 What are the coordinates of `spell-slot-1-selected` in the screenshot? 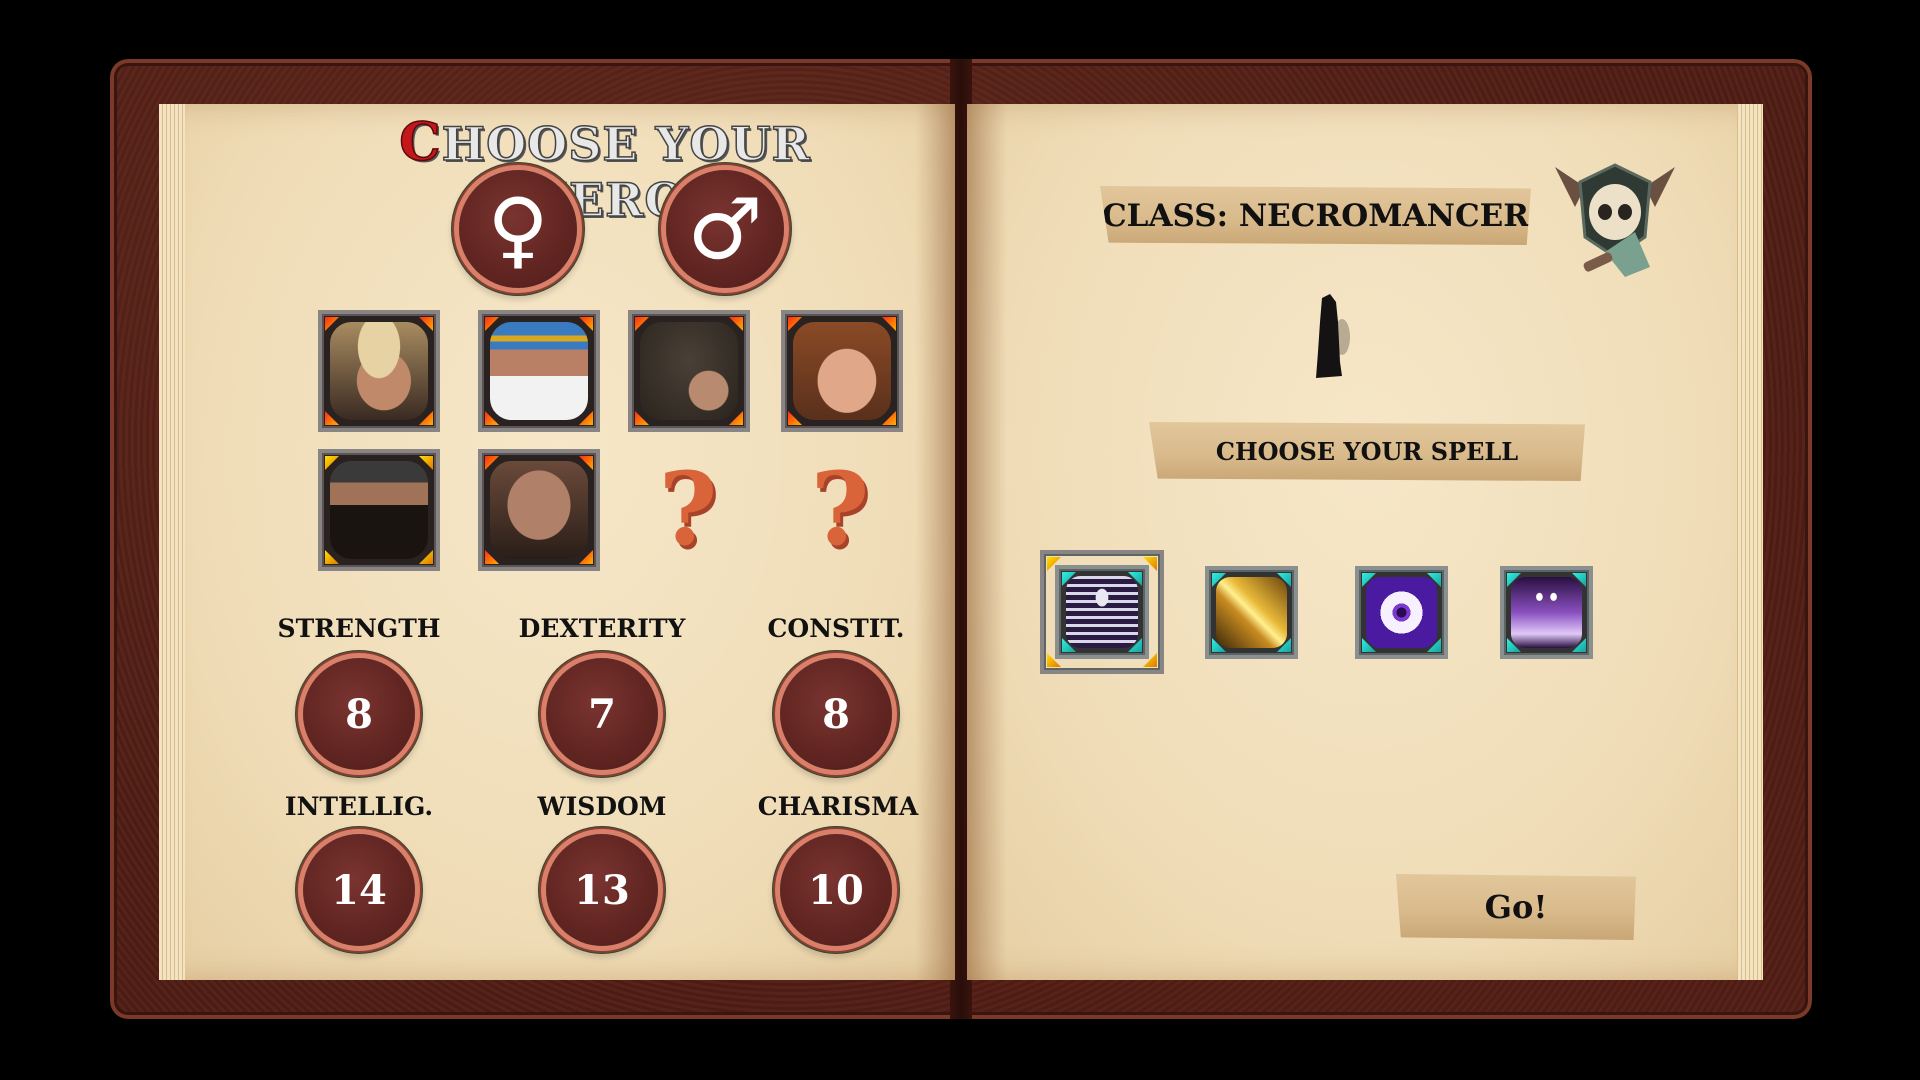 It's located at (1102, 612).